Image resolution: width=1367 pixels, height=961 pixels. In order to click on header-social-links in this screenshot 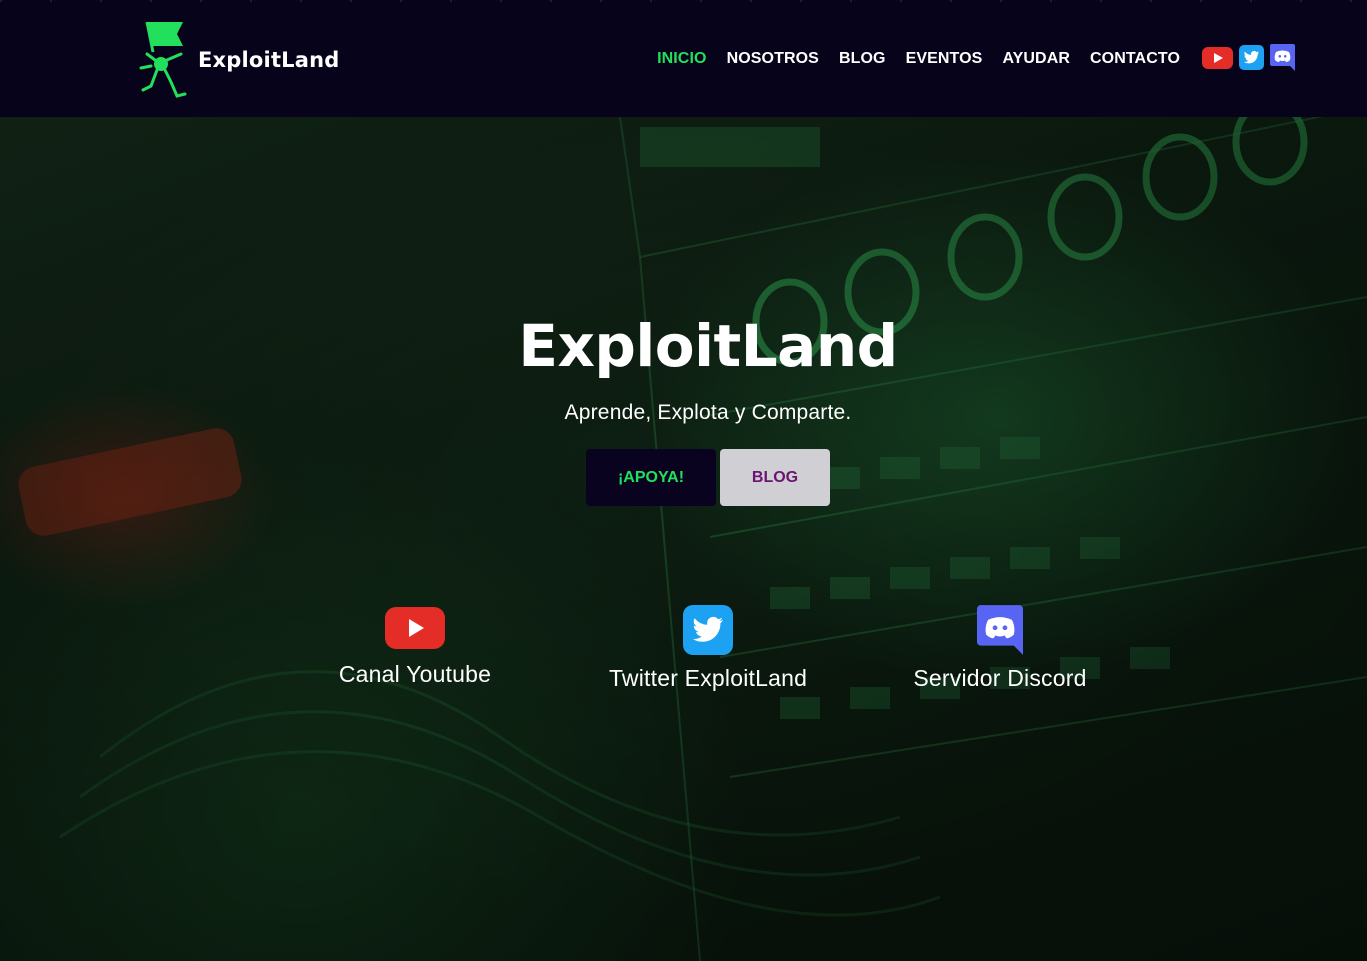, I will do `click(1248, 57)`.